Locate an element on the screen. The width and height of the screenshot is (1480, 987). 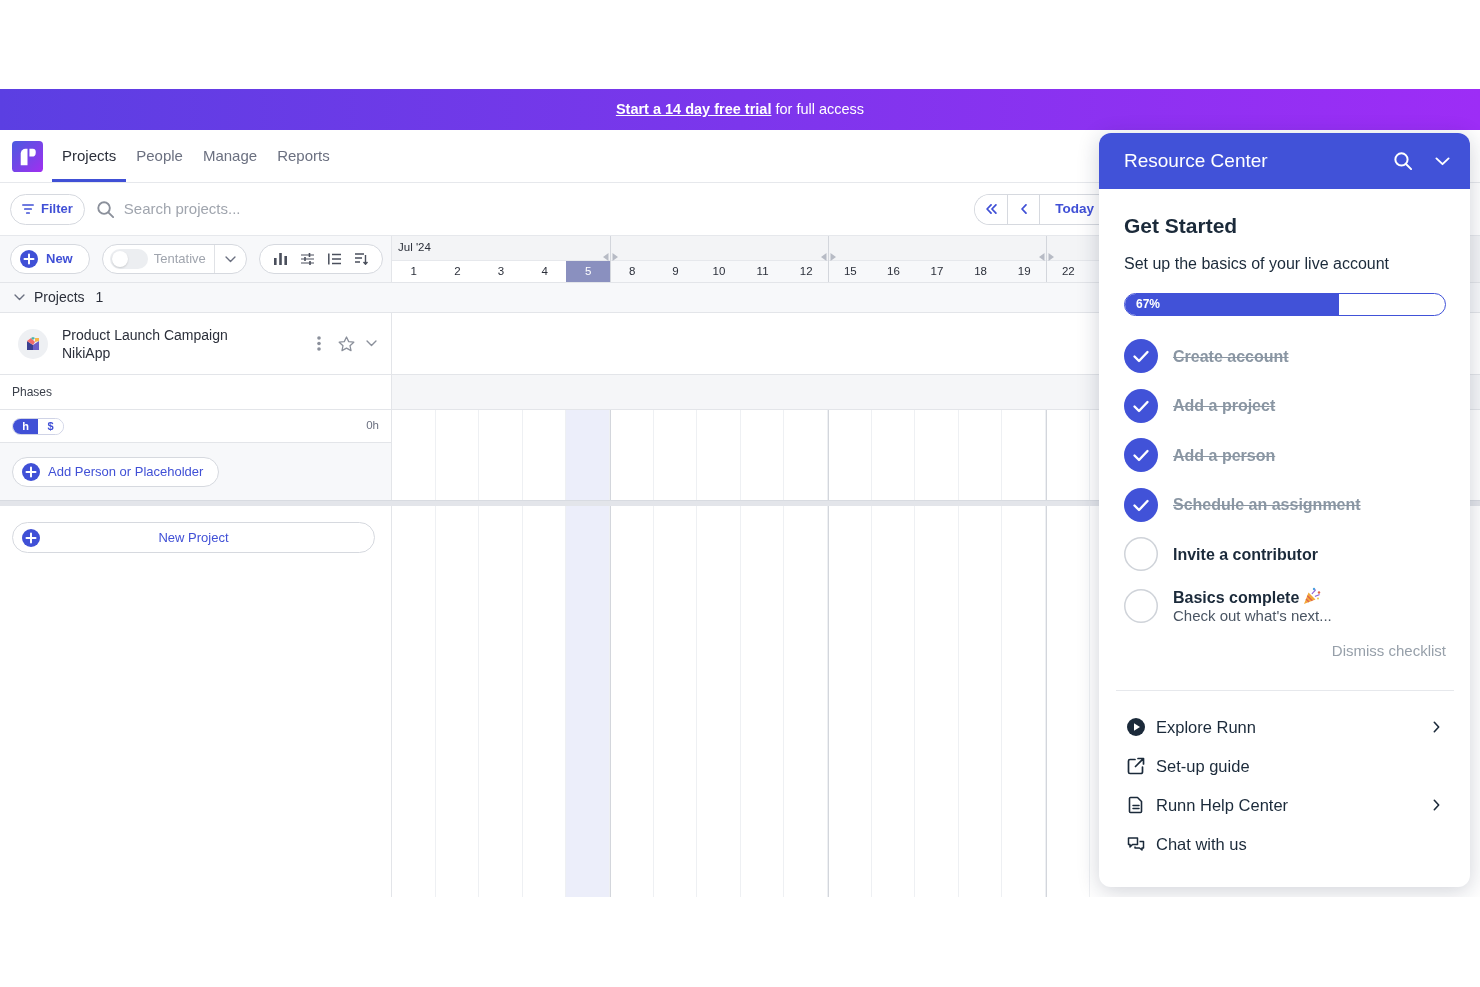
checklist-heading: Get Started is located at coordinates (1181, 225).